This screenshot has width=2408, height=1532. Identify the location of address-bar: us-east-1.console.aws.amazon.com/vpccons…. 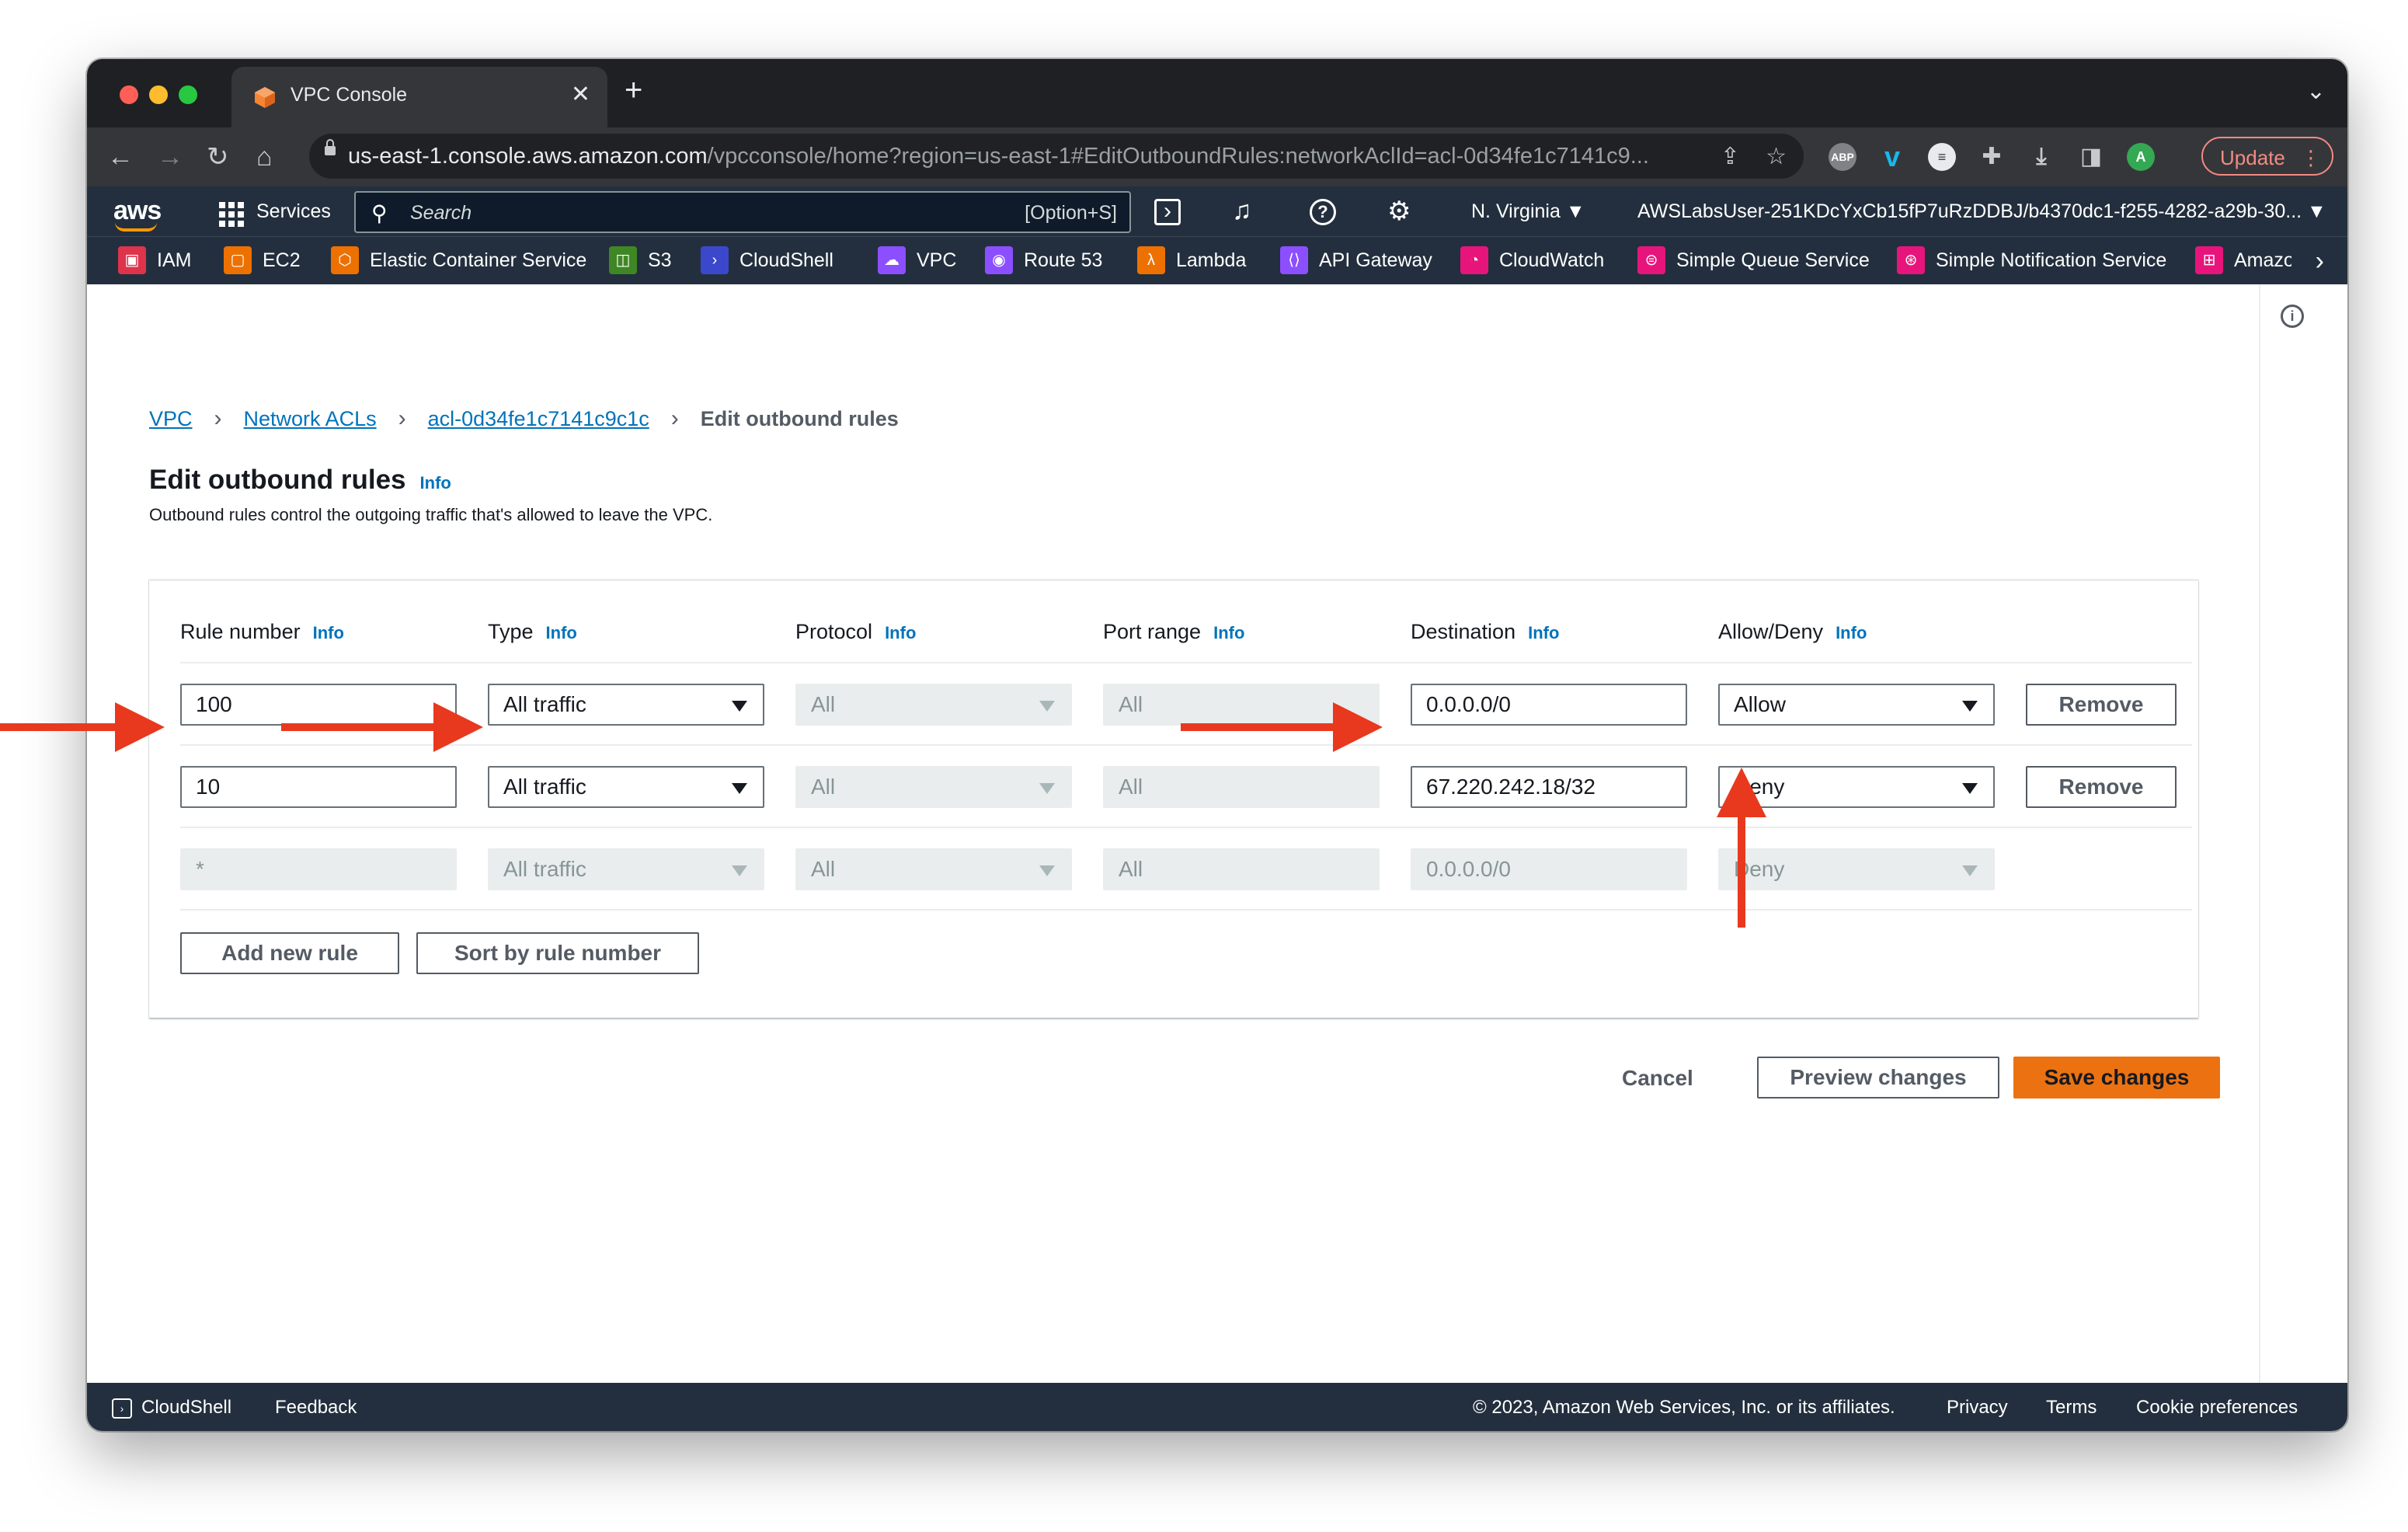
(1056, 157).